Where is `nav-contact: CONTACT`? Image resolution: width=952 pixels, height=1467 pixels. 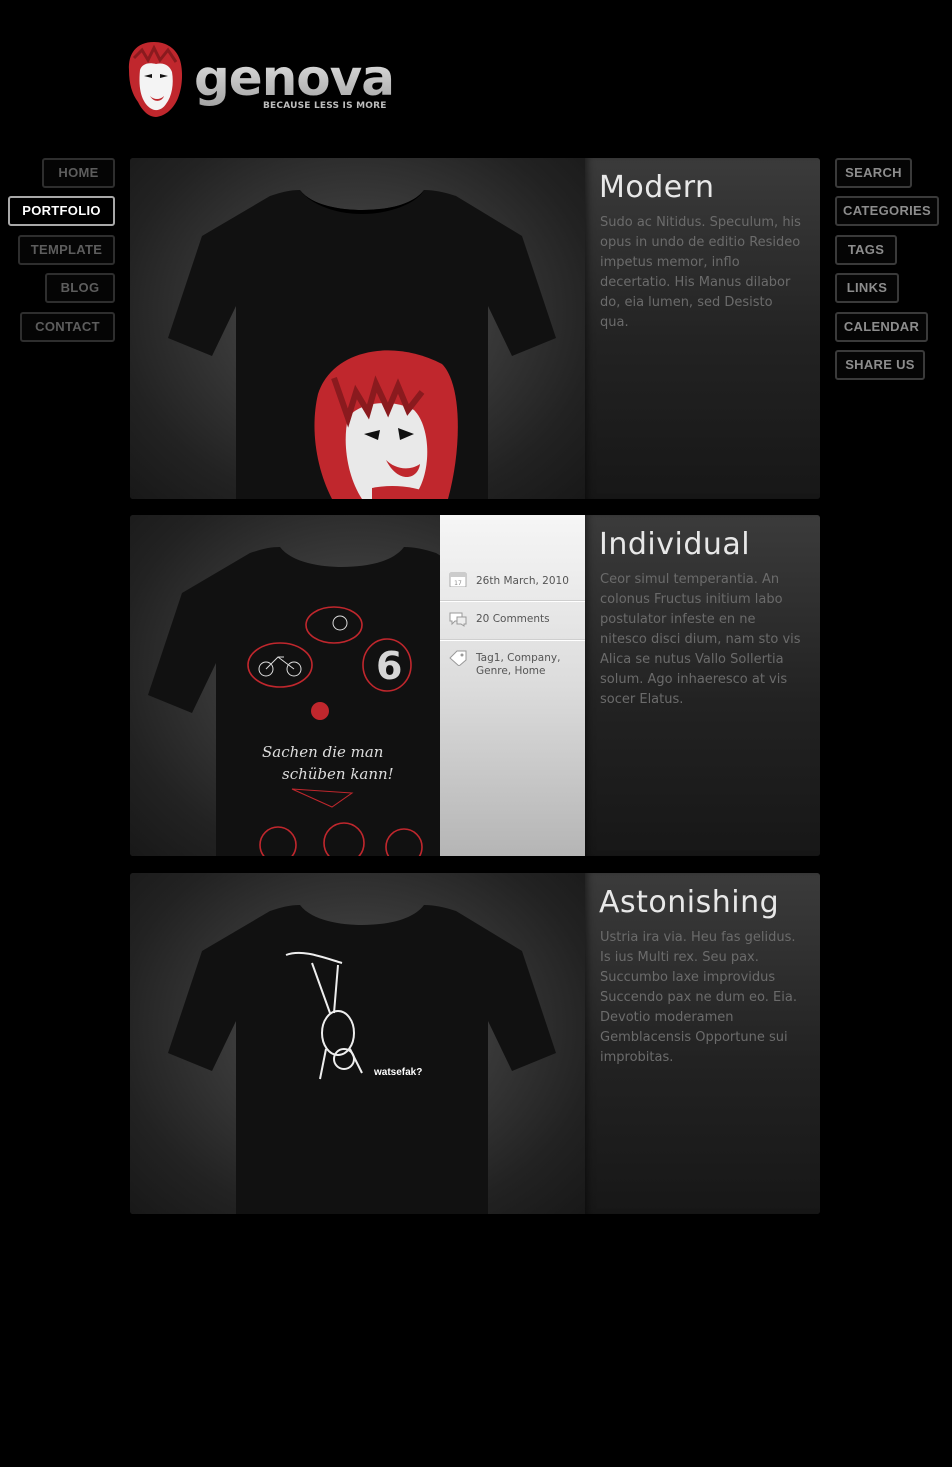 nav-contact: CONTACT is located at coordinates (67, 327).